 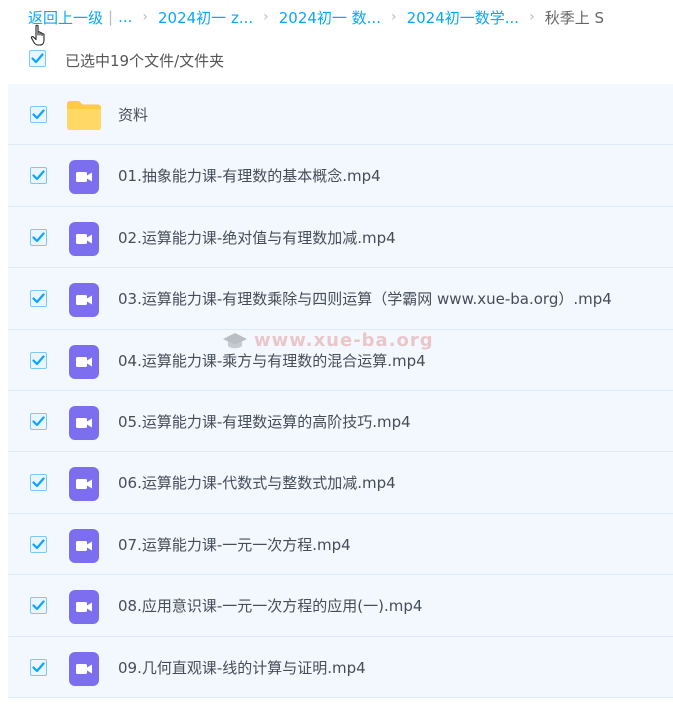 What do you see at coordinates (336, 60) in the screenshot?
I see `selection-bar: 已选中19个文件/文件夹` at bounding box center [336, 60].